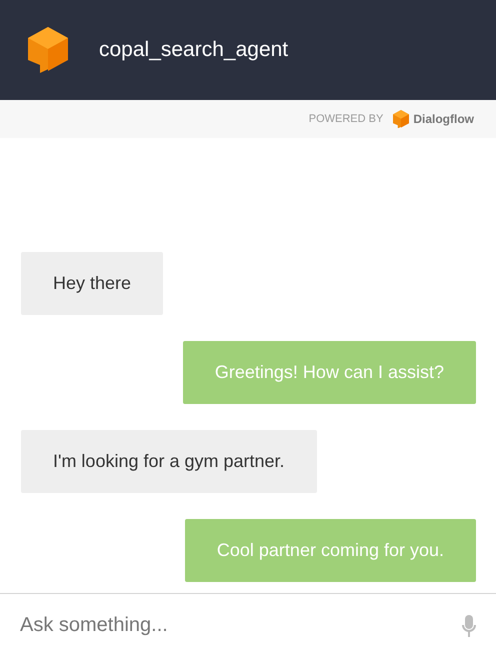 The width and height of the screenshot is (496, 657). Describe the element at coordinates (193, 50) in the screenshot. I see `window-title: copal_search_agent` at that location.